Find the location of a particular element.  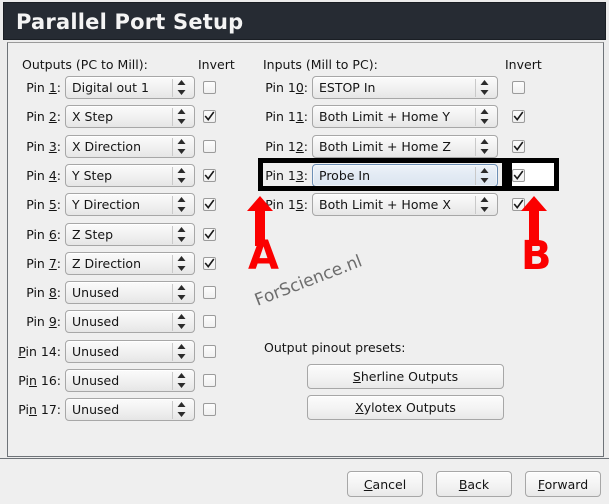

pin-label: Pin 11: is located at coordinates (286, 116).